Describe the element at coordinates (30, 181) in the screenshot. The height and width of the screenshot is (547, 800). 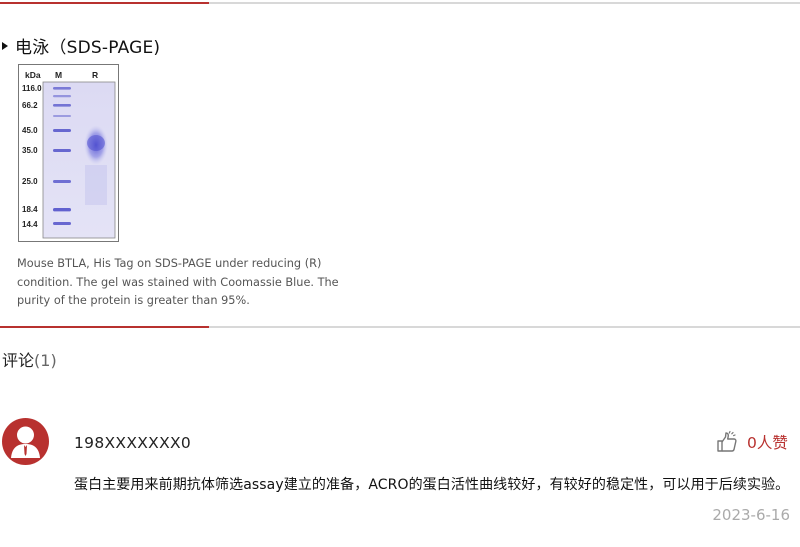
I see `marker-label: 25.0` at that location.